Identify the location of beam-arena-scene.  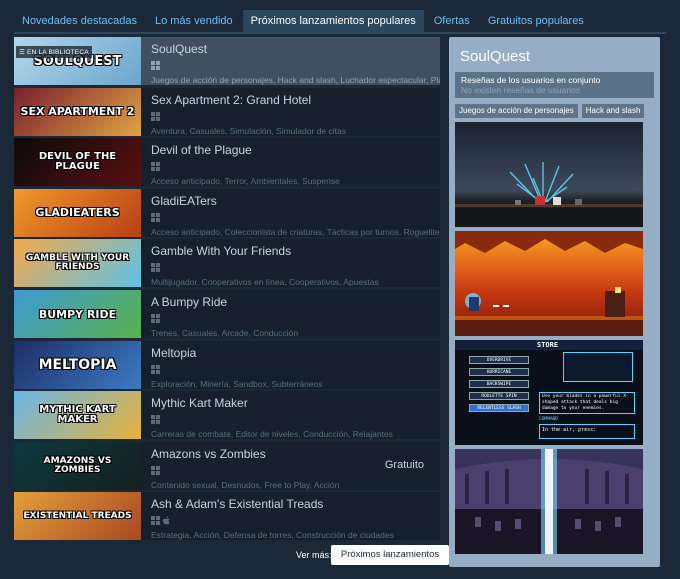
(549, 501).